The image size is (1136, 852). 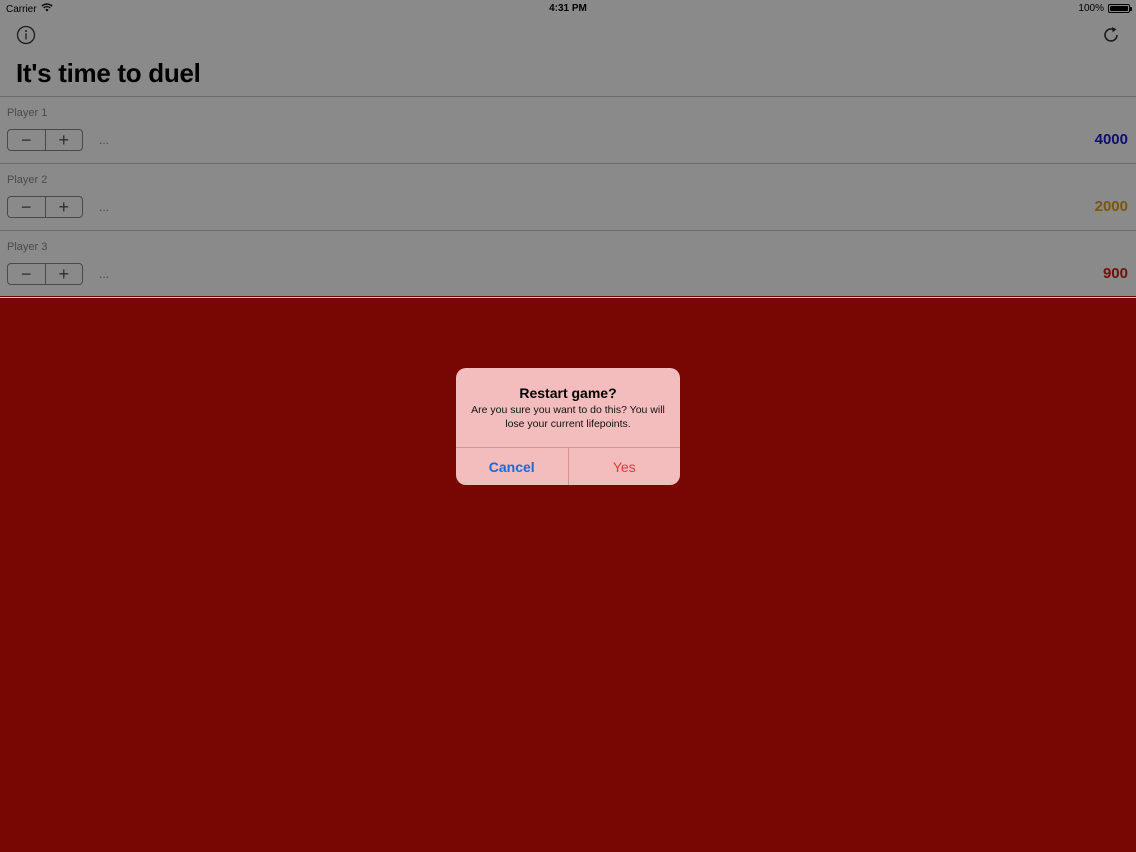 I want to click on alert-title: Restart game?, so click(x=568, y=393).